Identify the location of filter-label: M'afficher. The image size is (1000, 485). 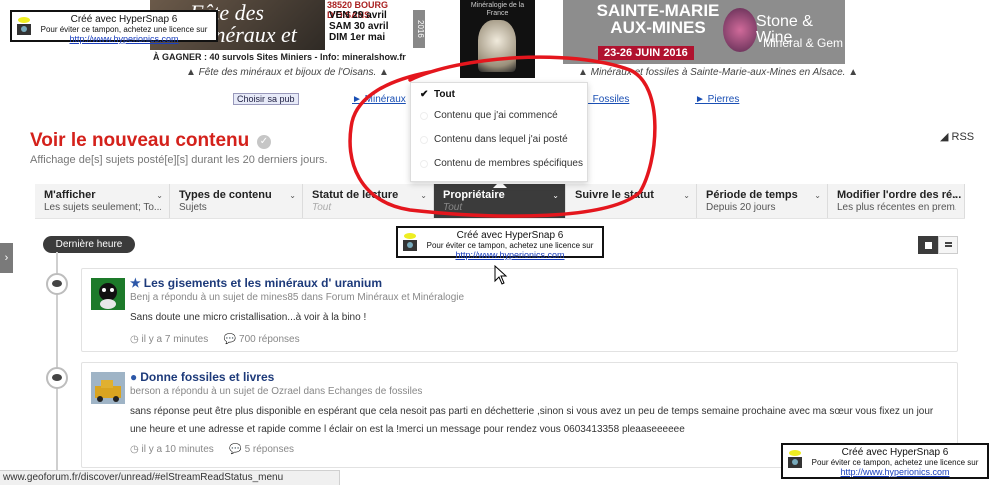
(70, 195).